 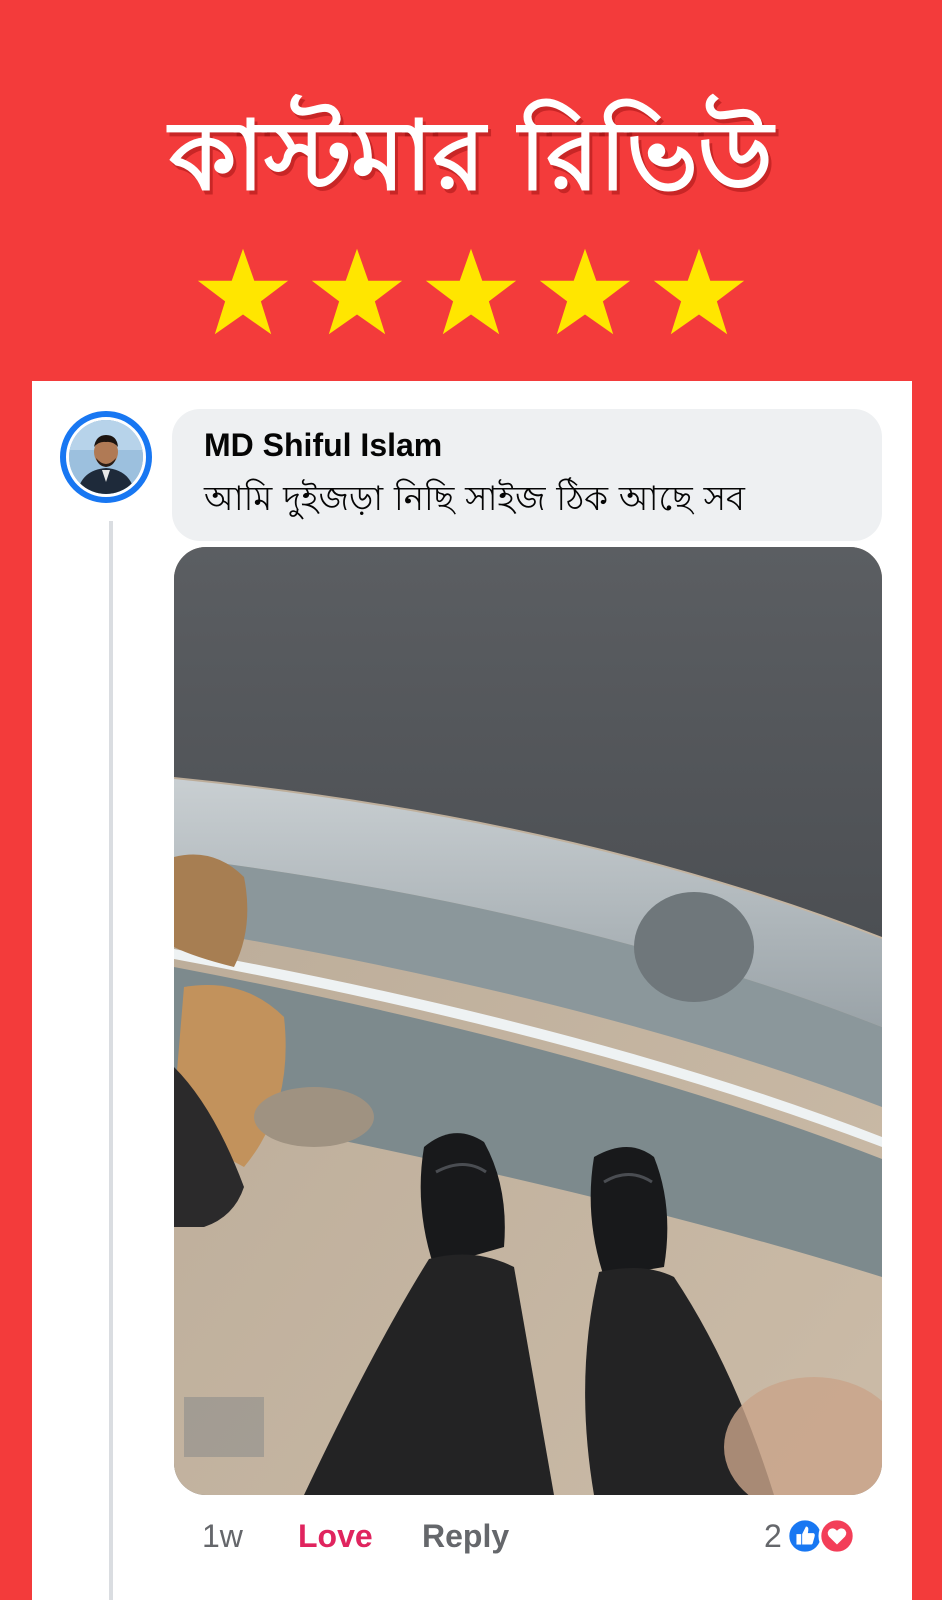 I want to click on comment-actions: 1w Love Reply, so click(x=355, y=1536).